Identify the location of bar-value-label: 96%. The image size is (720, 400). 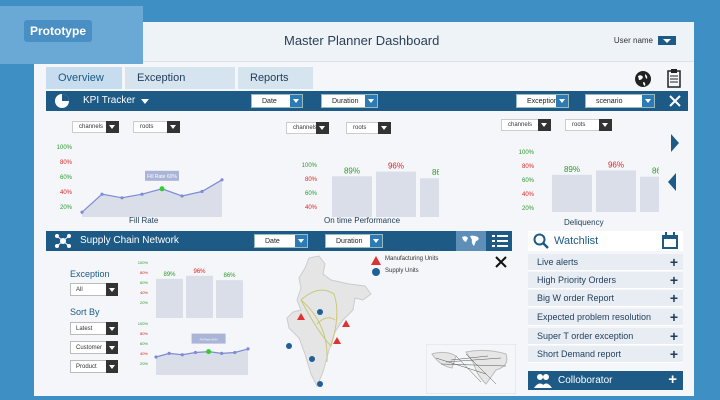
(396, 166).